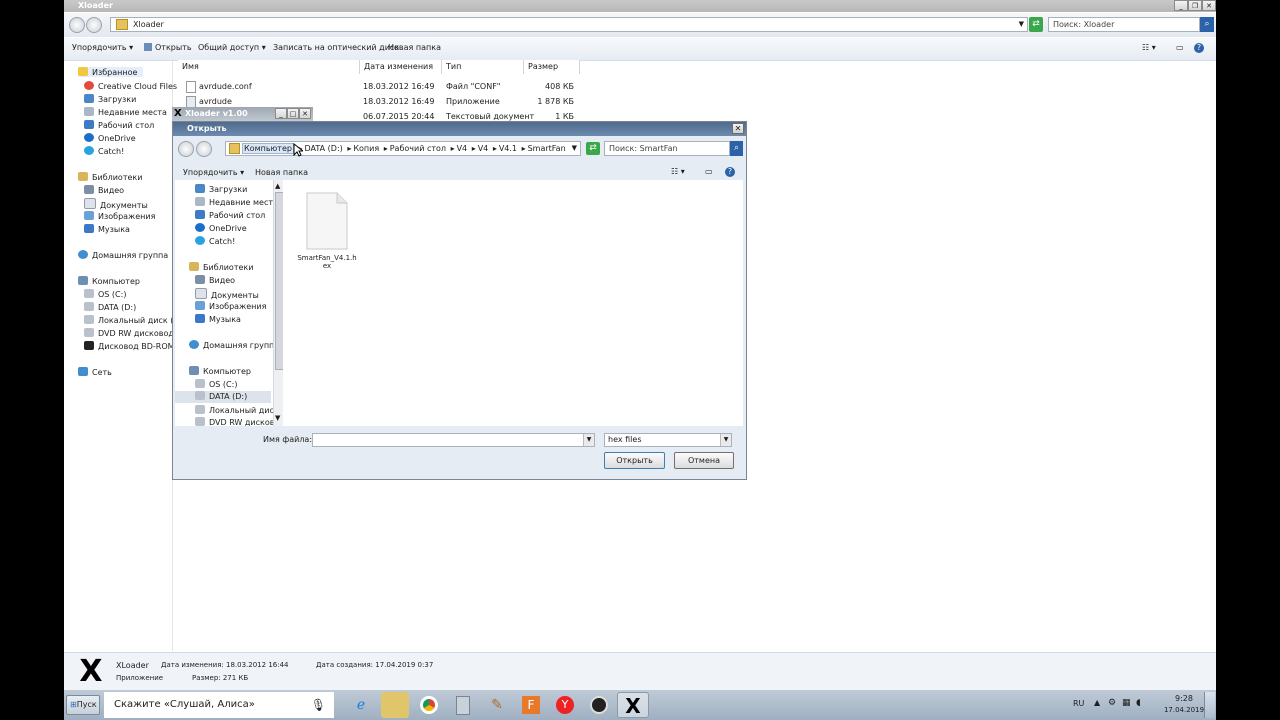  What do you see at coordinates (1195, 5) in the screenshot?
I see `maximize-button: ❐` at bounding box center [1195, 5].